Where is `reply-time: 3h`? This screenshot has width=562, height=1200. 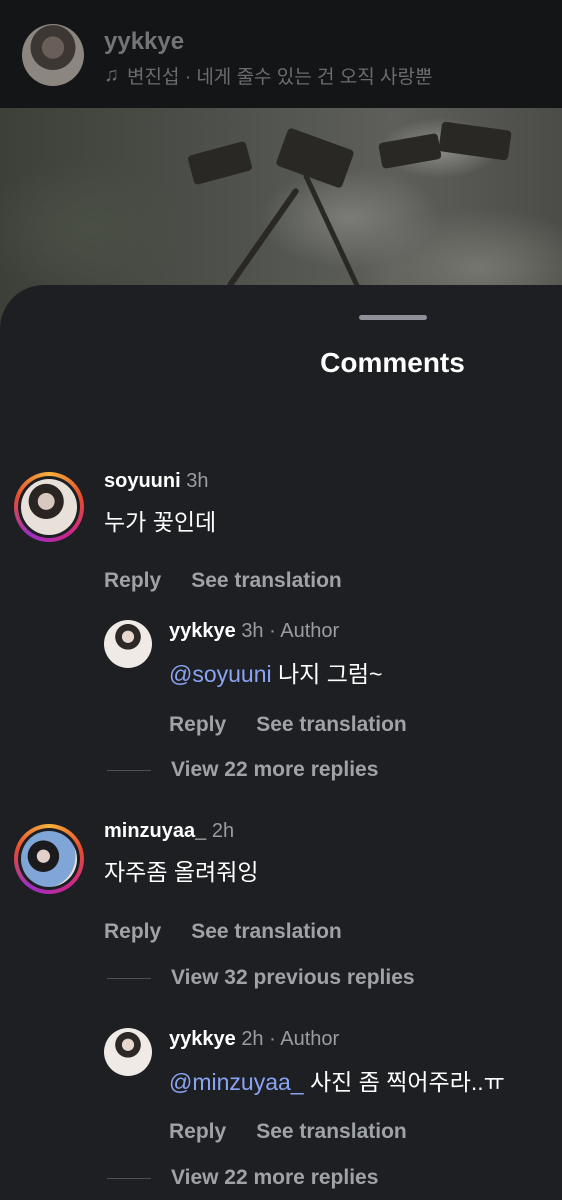
reply-time: 3h is located at coordinates (252, 631).